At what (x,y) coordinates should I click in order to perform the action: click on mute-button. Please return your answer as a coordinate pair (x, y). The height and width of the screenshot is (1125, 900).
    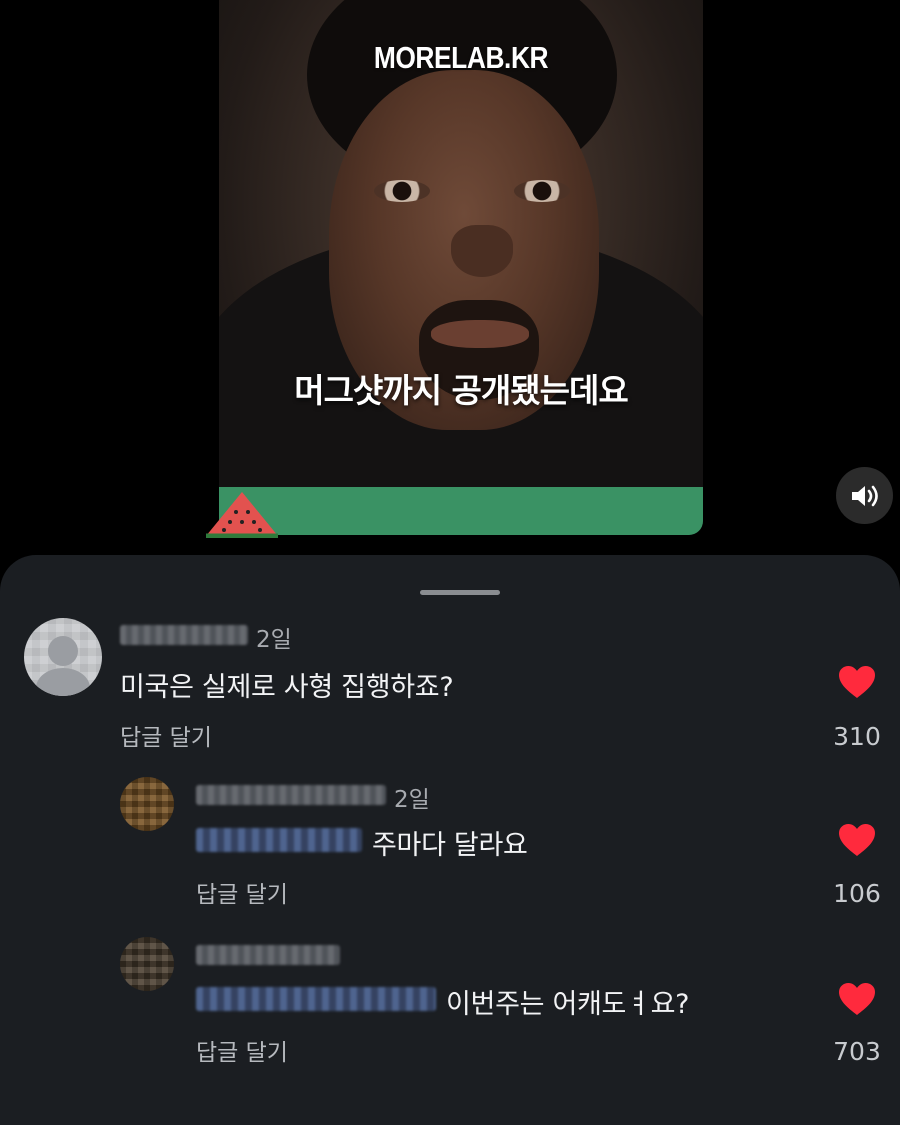
    Looking at the image, I should click on (864, 495).